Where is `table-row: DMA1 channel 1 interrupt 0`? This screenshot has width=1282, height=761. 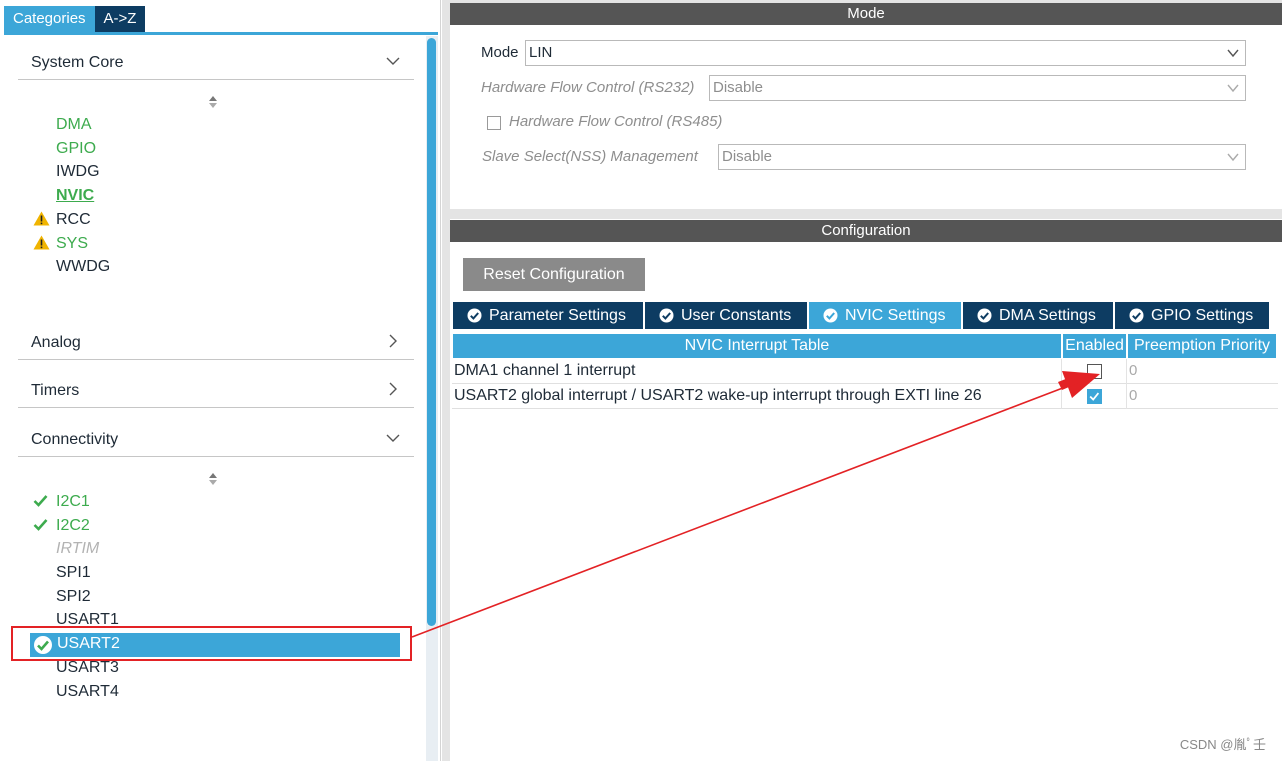 table-row: DMA1 channel 1 interrupt 0 is located at coordinates (865, 371).